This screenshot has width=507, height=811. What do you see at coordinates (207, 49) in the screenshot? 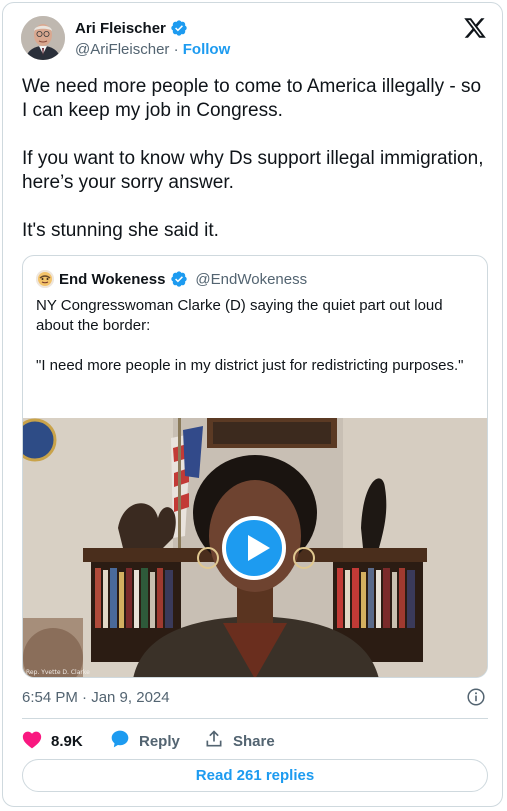
I see `follow-button: Follow` at bounding box center [207, 49].